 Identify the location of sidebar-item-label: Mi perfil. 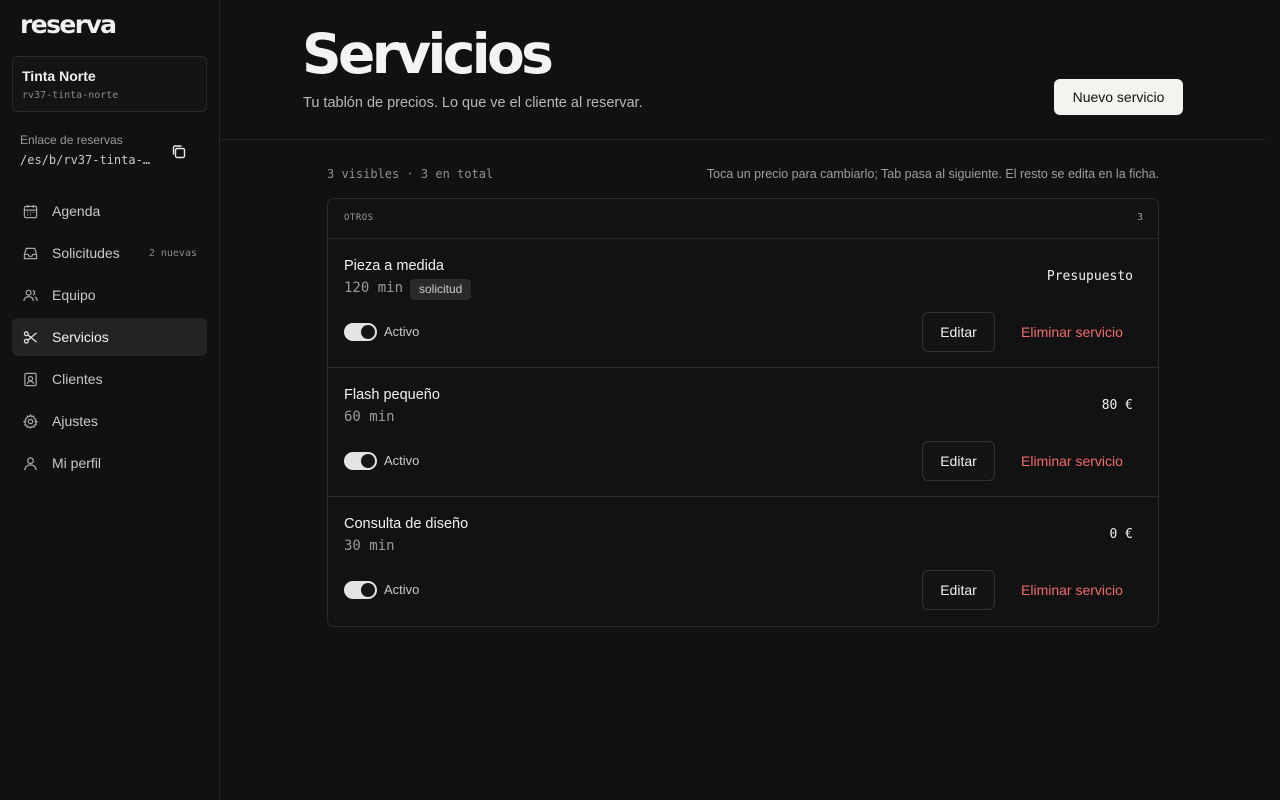
(77, 463).